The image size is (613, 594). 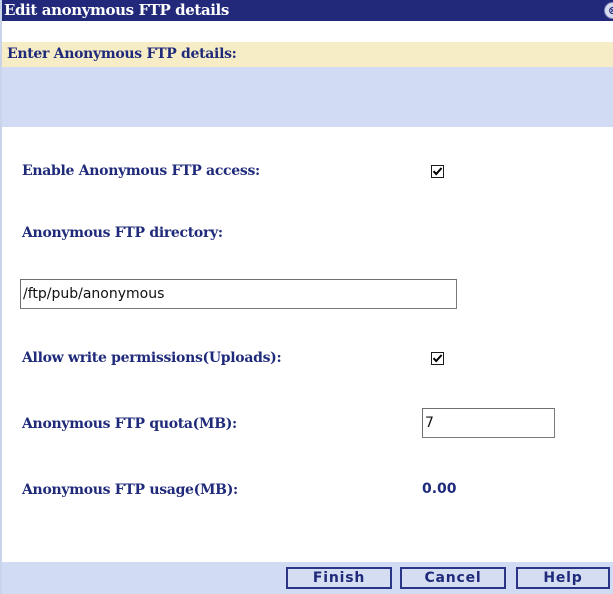 What do you see at coordinates (307, 31) in the screenshot?
I see `top-spacer` at bounding box center [307, 31].